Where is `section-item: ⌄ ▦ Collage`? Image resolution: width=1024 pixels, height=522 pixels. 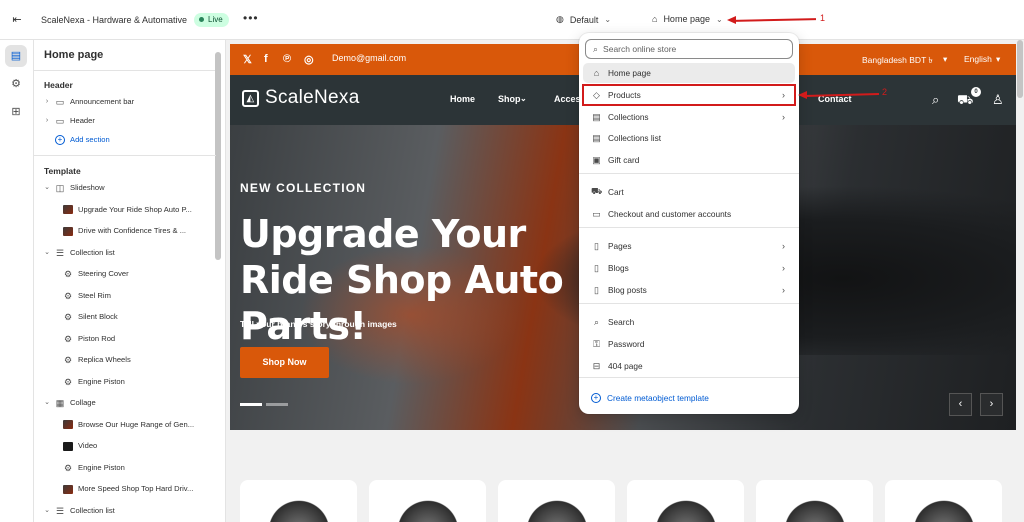 section-item: ⌄ ▦ Collage is located at coordinates (70, 403).